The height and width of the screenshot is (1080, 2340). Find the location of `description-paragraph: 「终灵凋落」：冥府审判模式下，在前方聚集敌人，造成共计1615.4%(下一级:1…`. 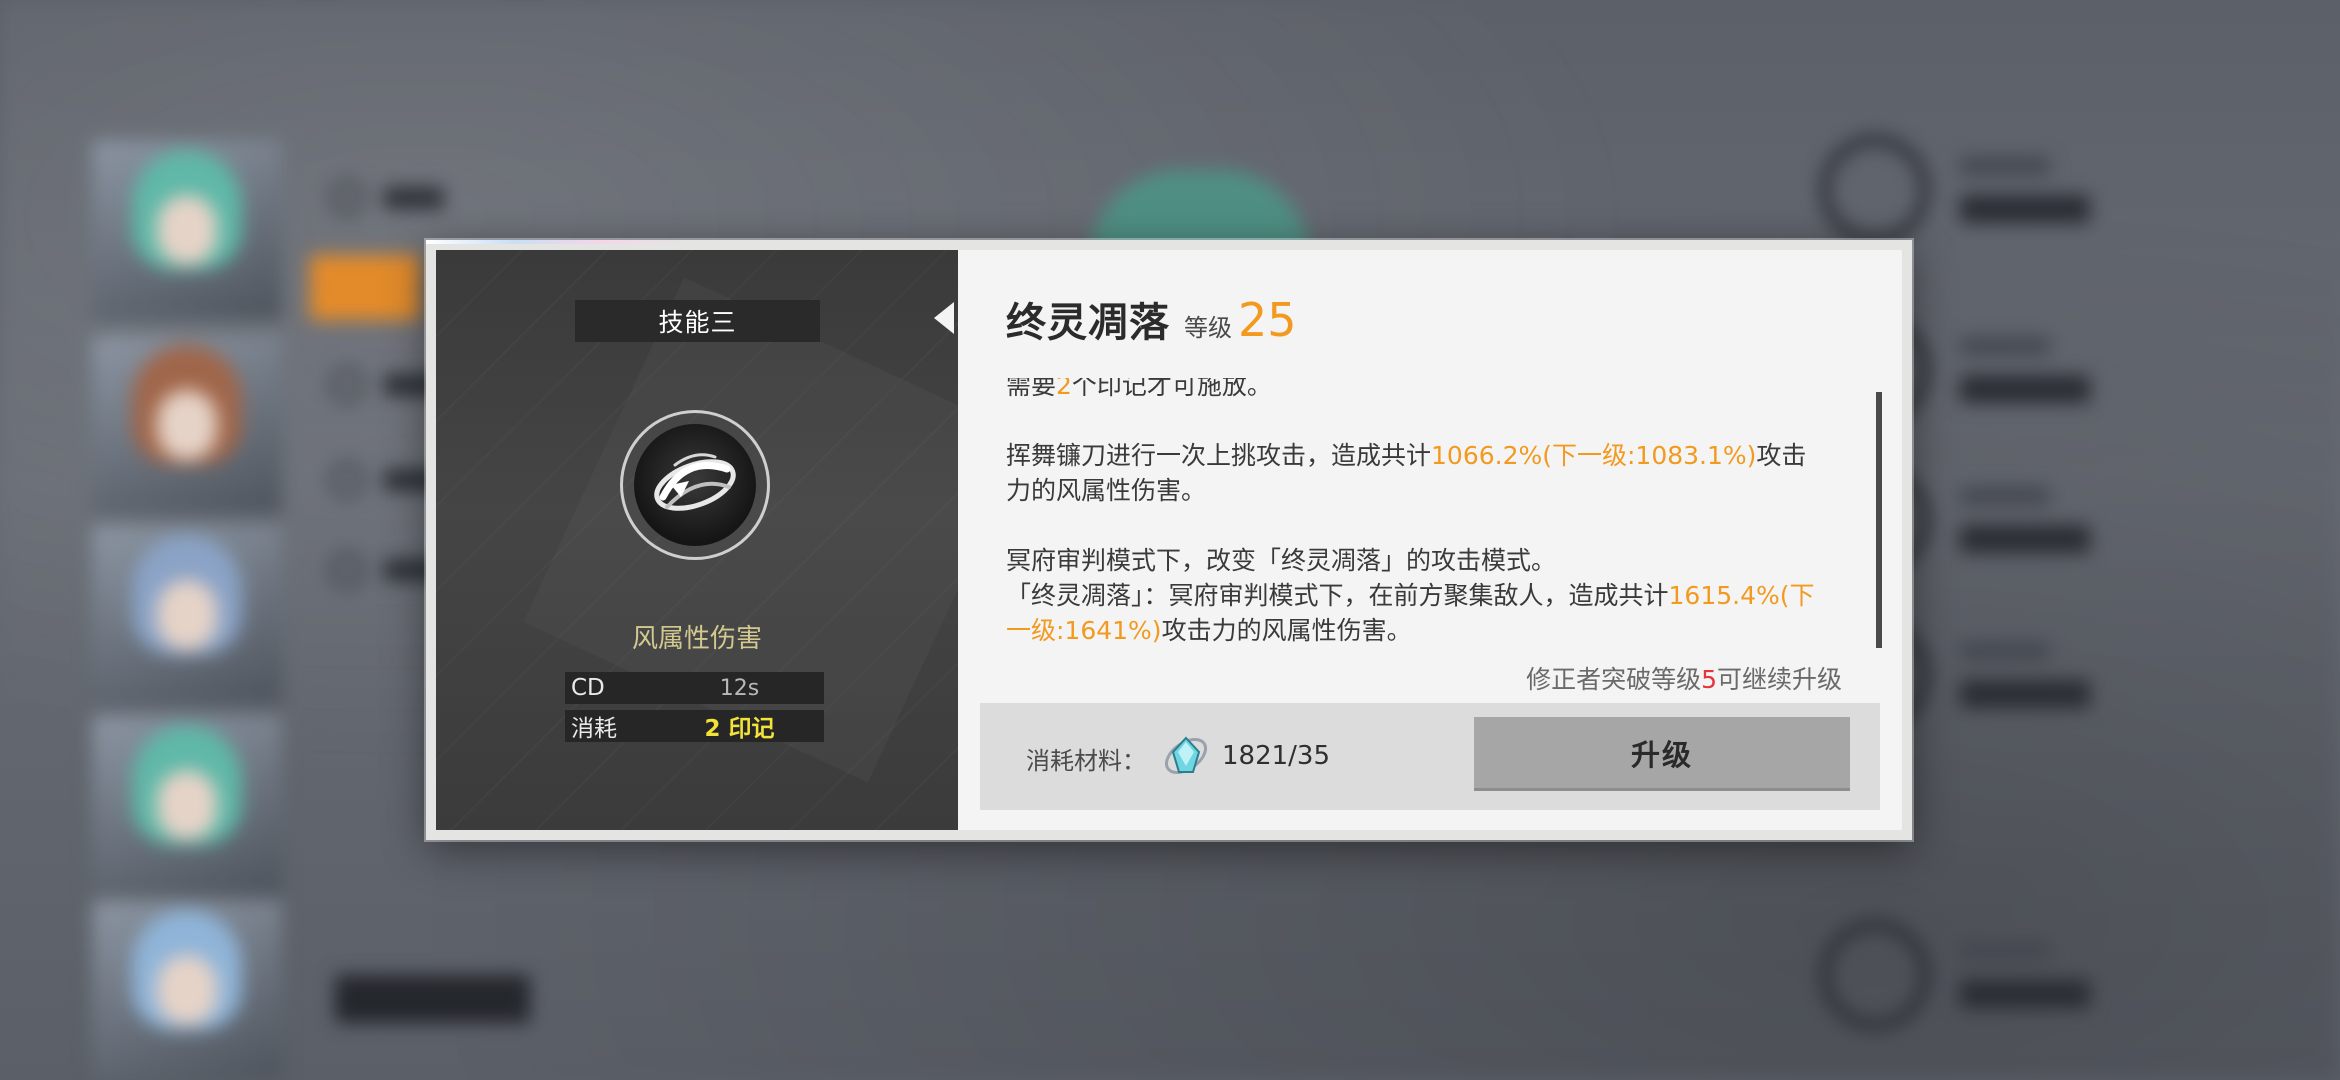

description-paragraph: 「终灵凋落」：冥府审判模式下，在前方聚集敌人，造成共计1615.4%(下一级:1… is located at coordinates (1410, 612).